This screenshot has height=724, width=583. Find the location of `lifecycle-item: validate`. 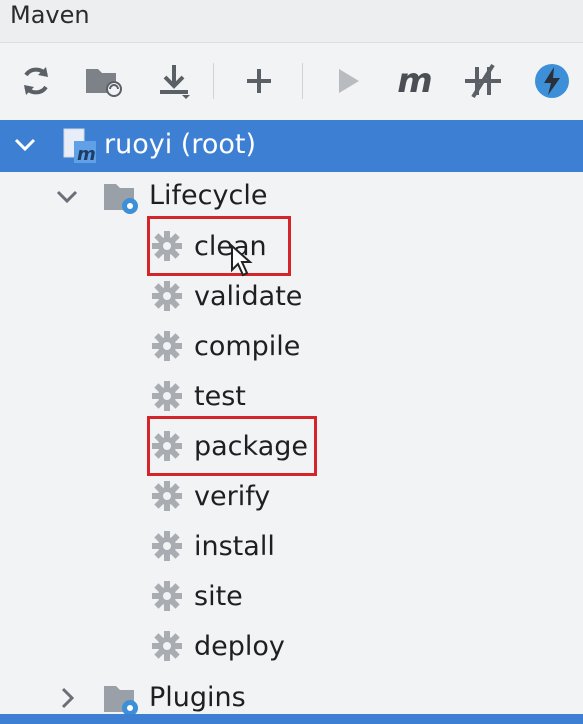

lifecycle-item: validate is located at coordinates (226, 296).